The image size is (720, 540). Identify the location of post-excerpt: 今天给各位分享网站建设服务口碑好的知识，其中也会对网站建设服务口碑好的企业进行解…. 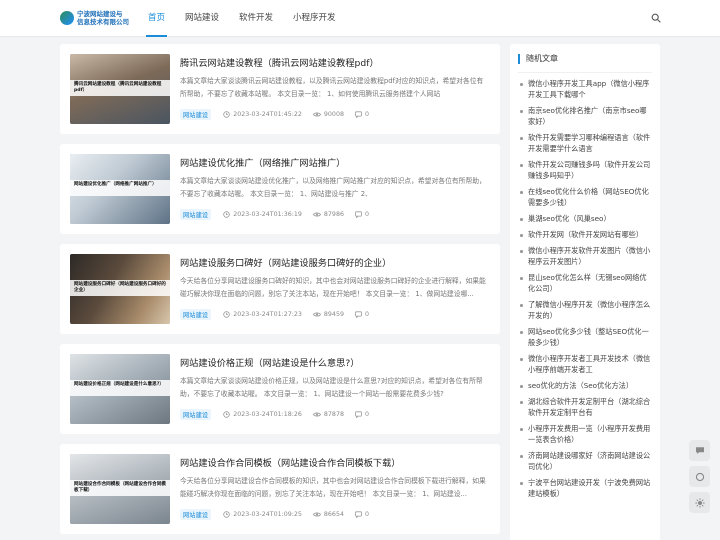
(333, 287).